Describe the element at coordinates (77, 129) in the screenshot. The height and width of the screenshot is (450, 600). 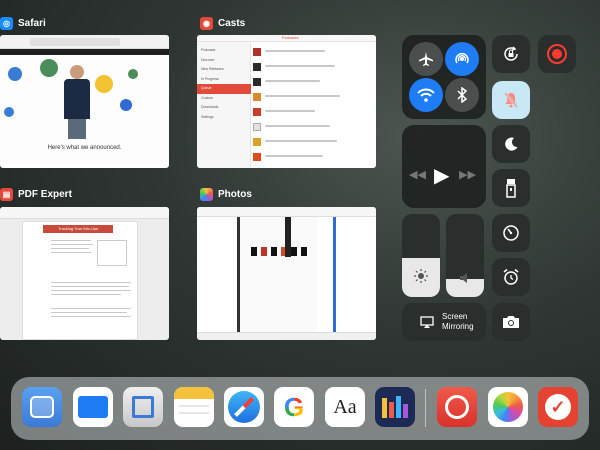
I see `presenter-legs` at that location.